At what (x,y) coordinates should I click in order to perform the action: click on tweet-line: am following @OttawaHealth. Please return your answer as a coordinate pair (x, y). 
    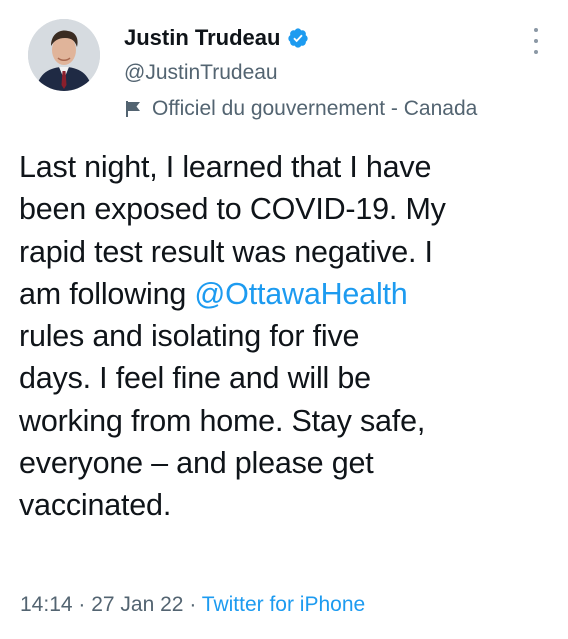
    Looking at the image, I should click on (286, 294).